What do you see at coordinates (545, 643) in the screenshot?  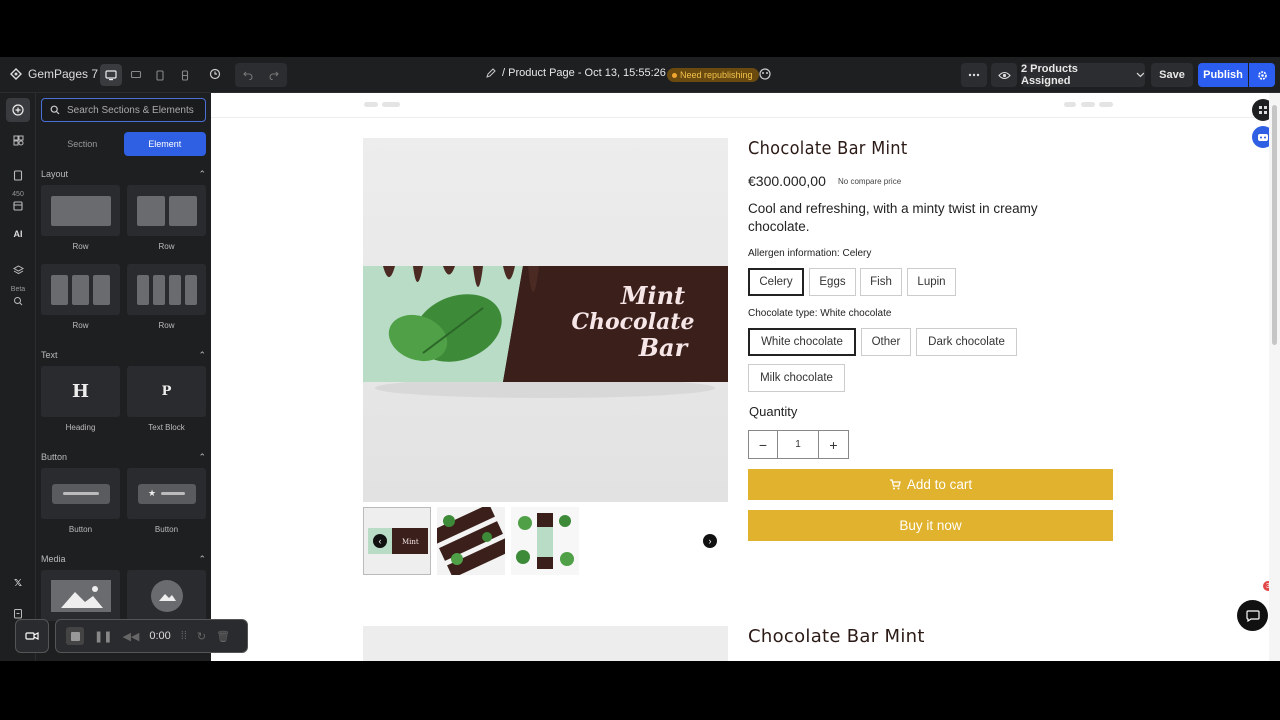 I see `second-product-image` at bounding box center [545, 643].